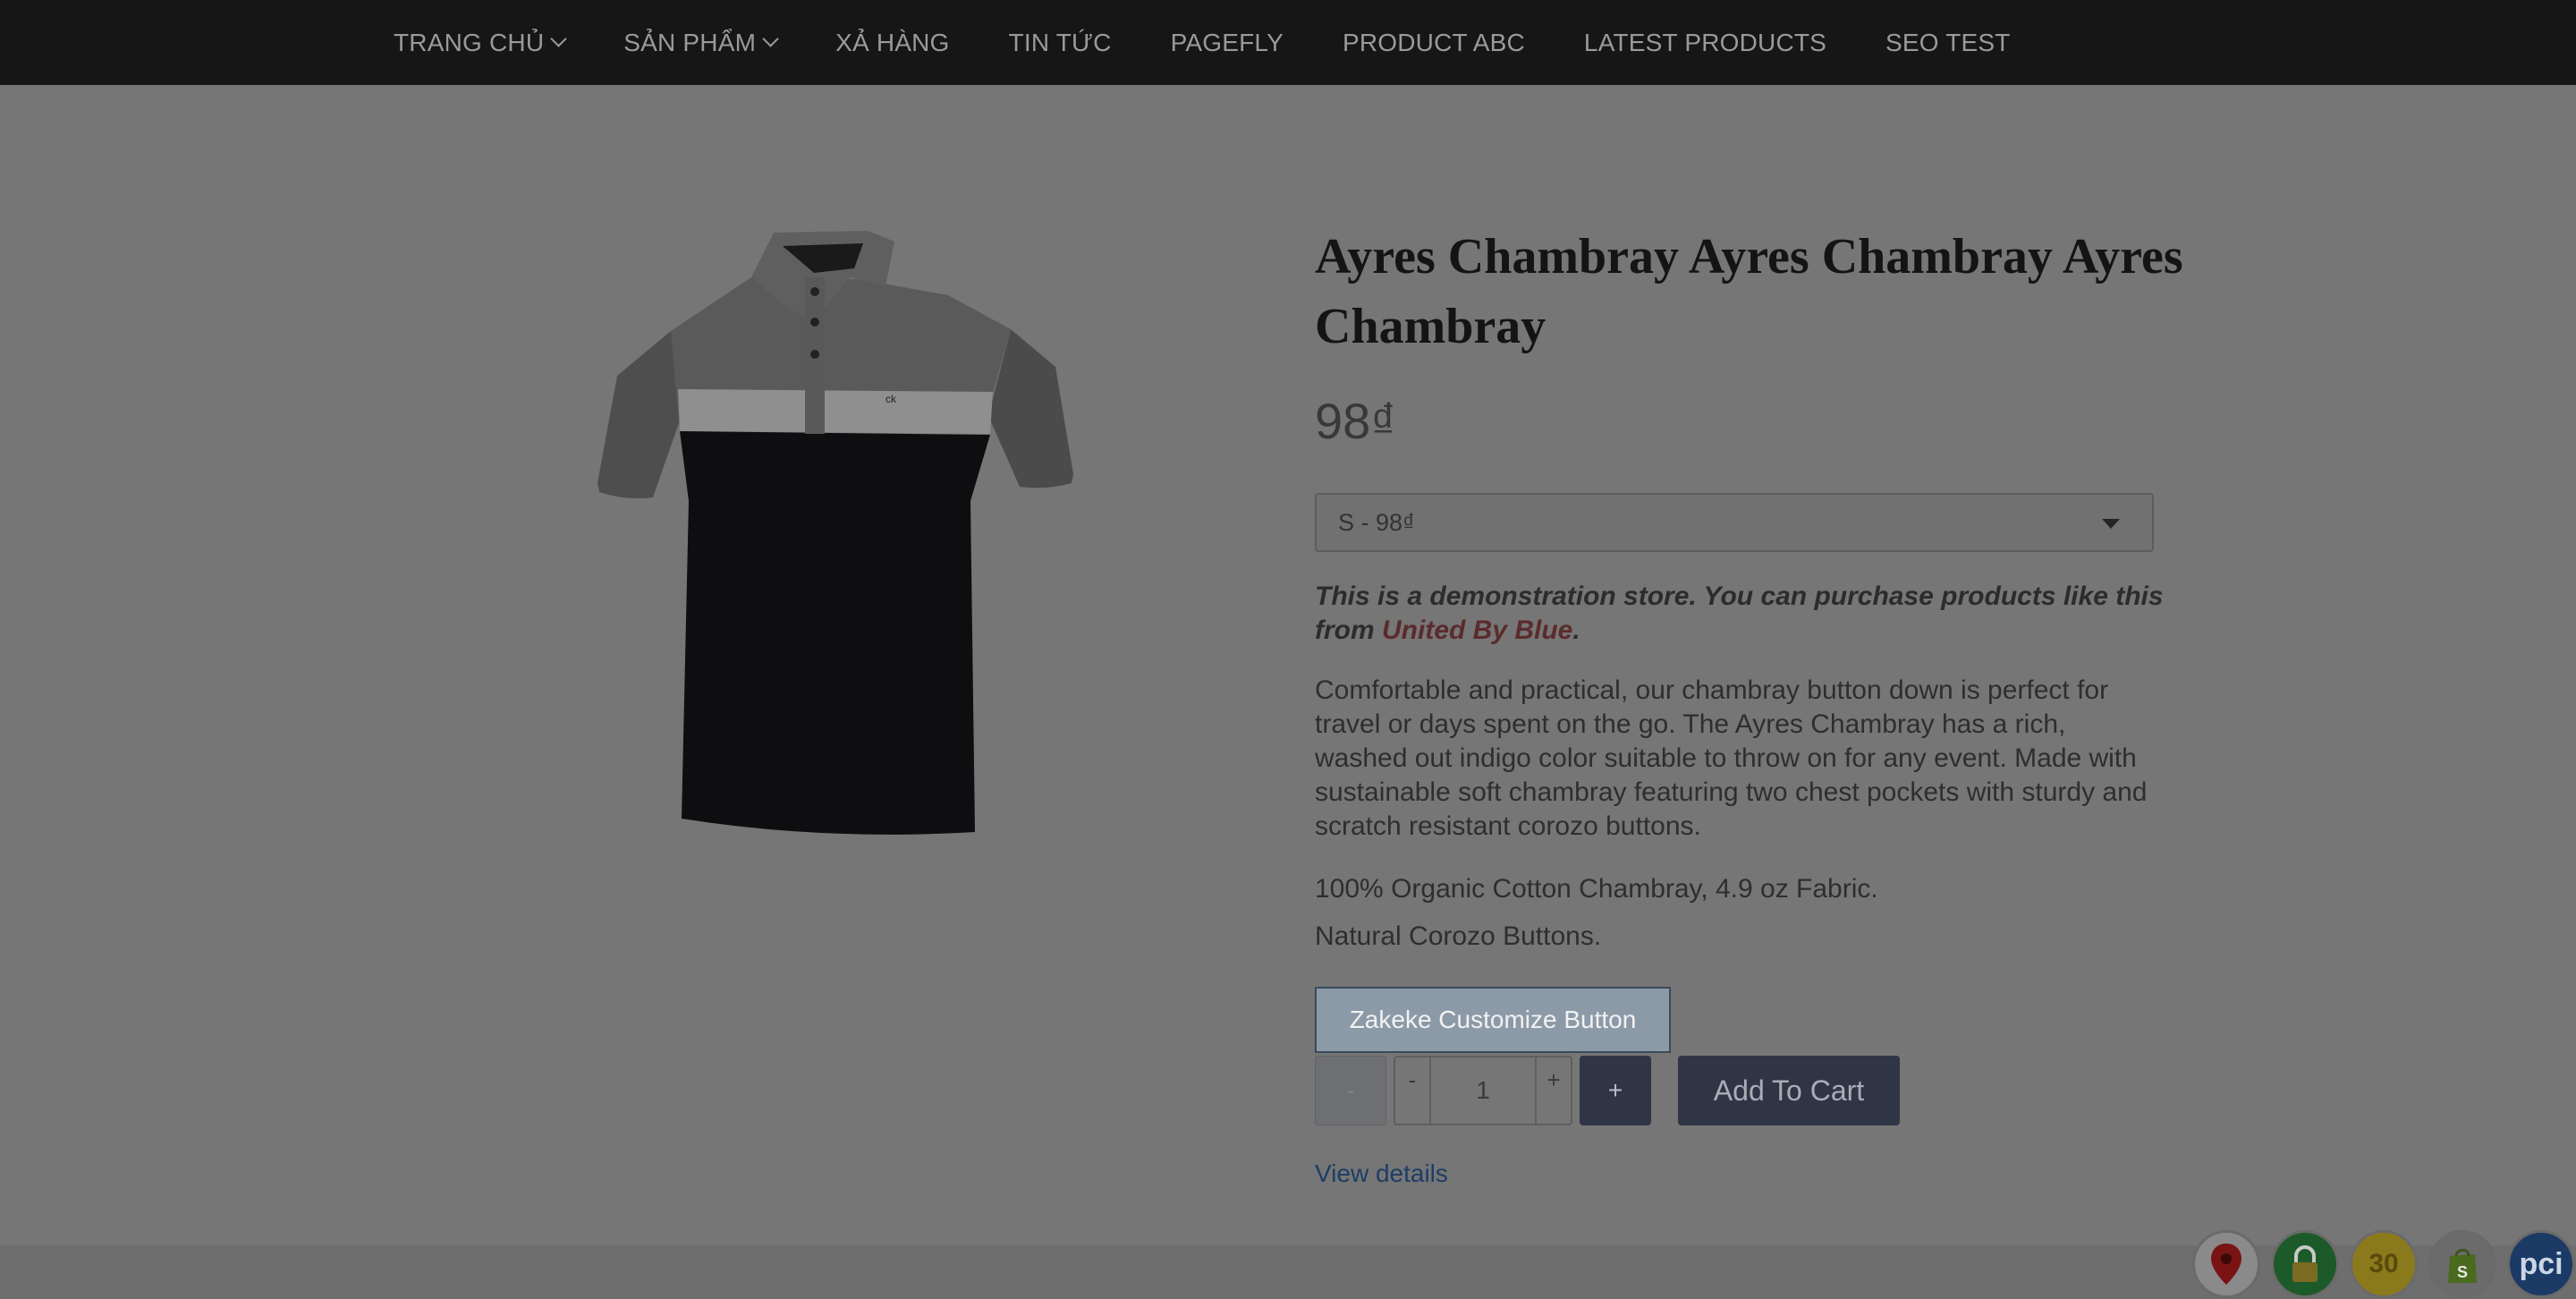 The width and height of the screenshot is (2576, 1299). I want to click on united-by-blue-link: United By Blue, so click(1477, 630).